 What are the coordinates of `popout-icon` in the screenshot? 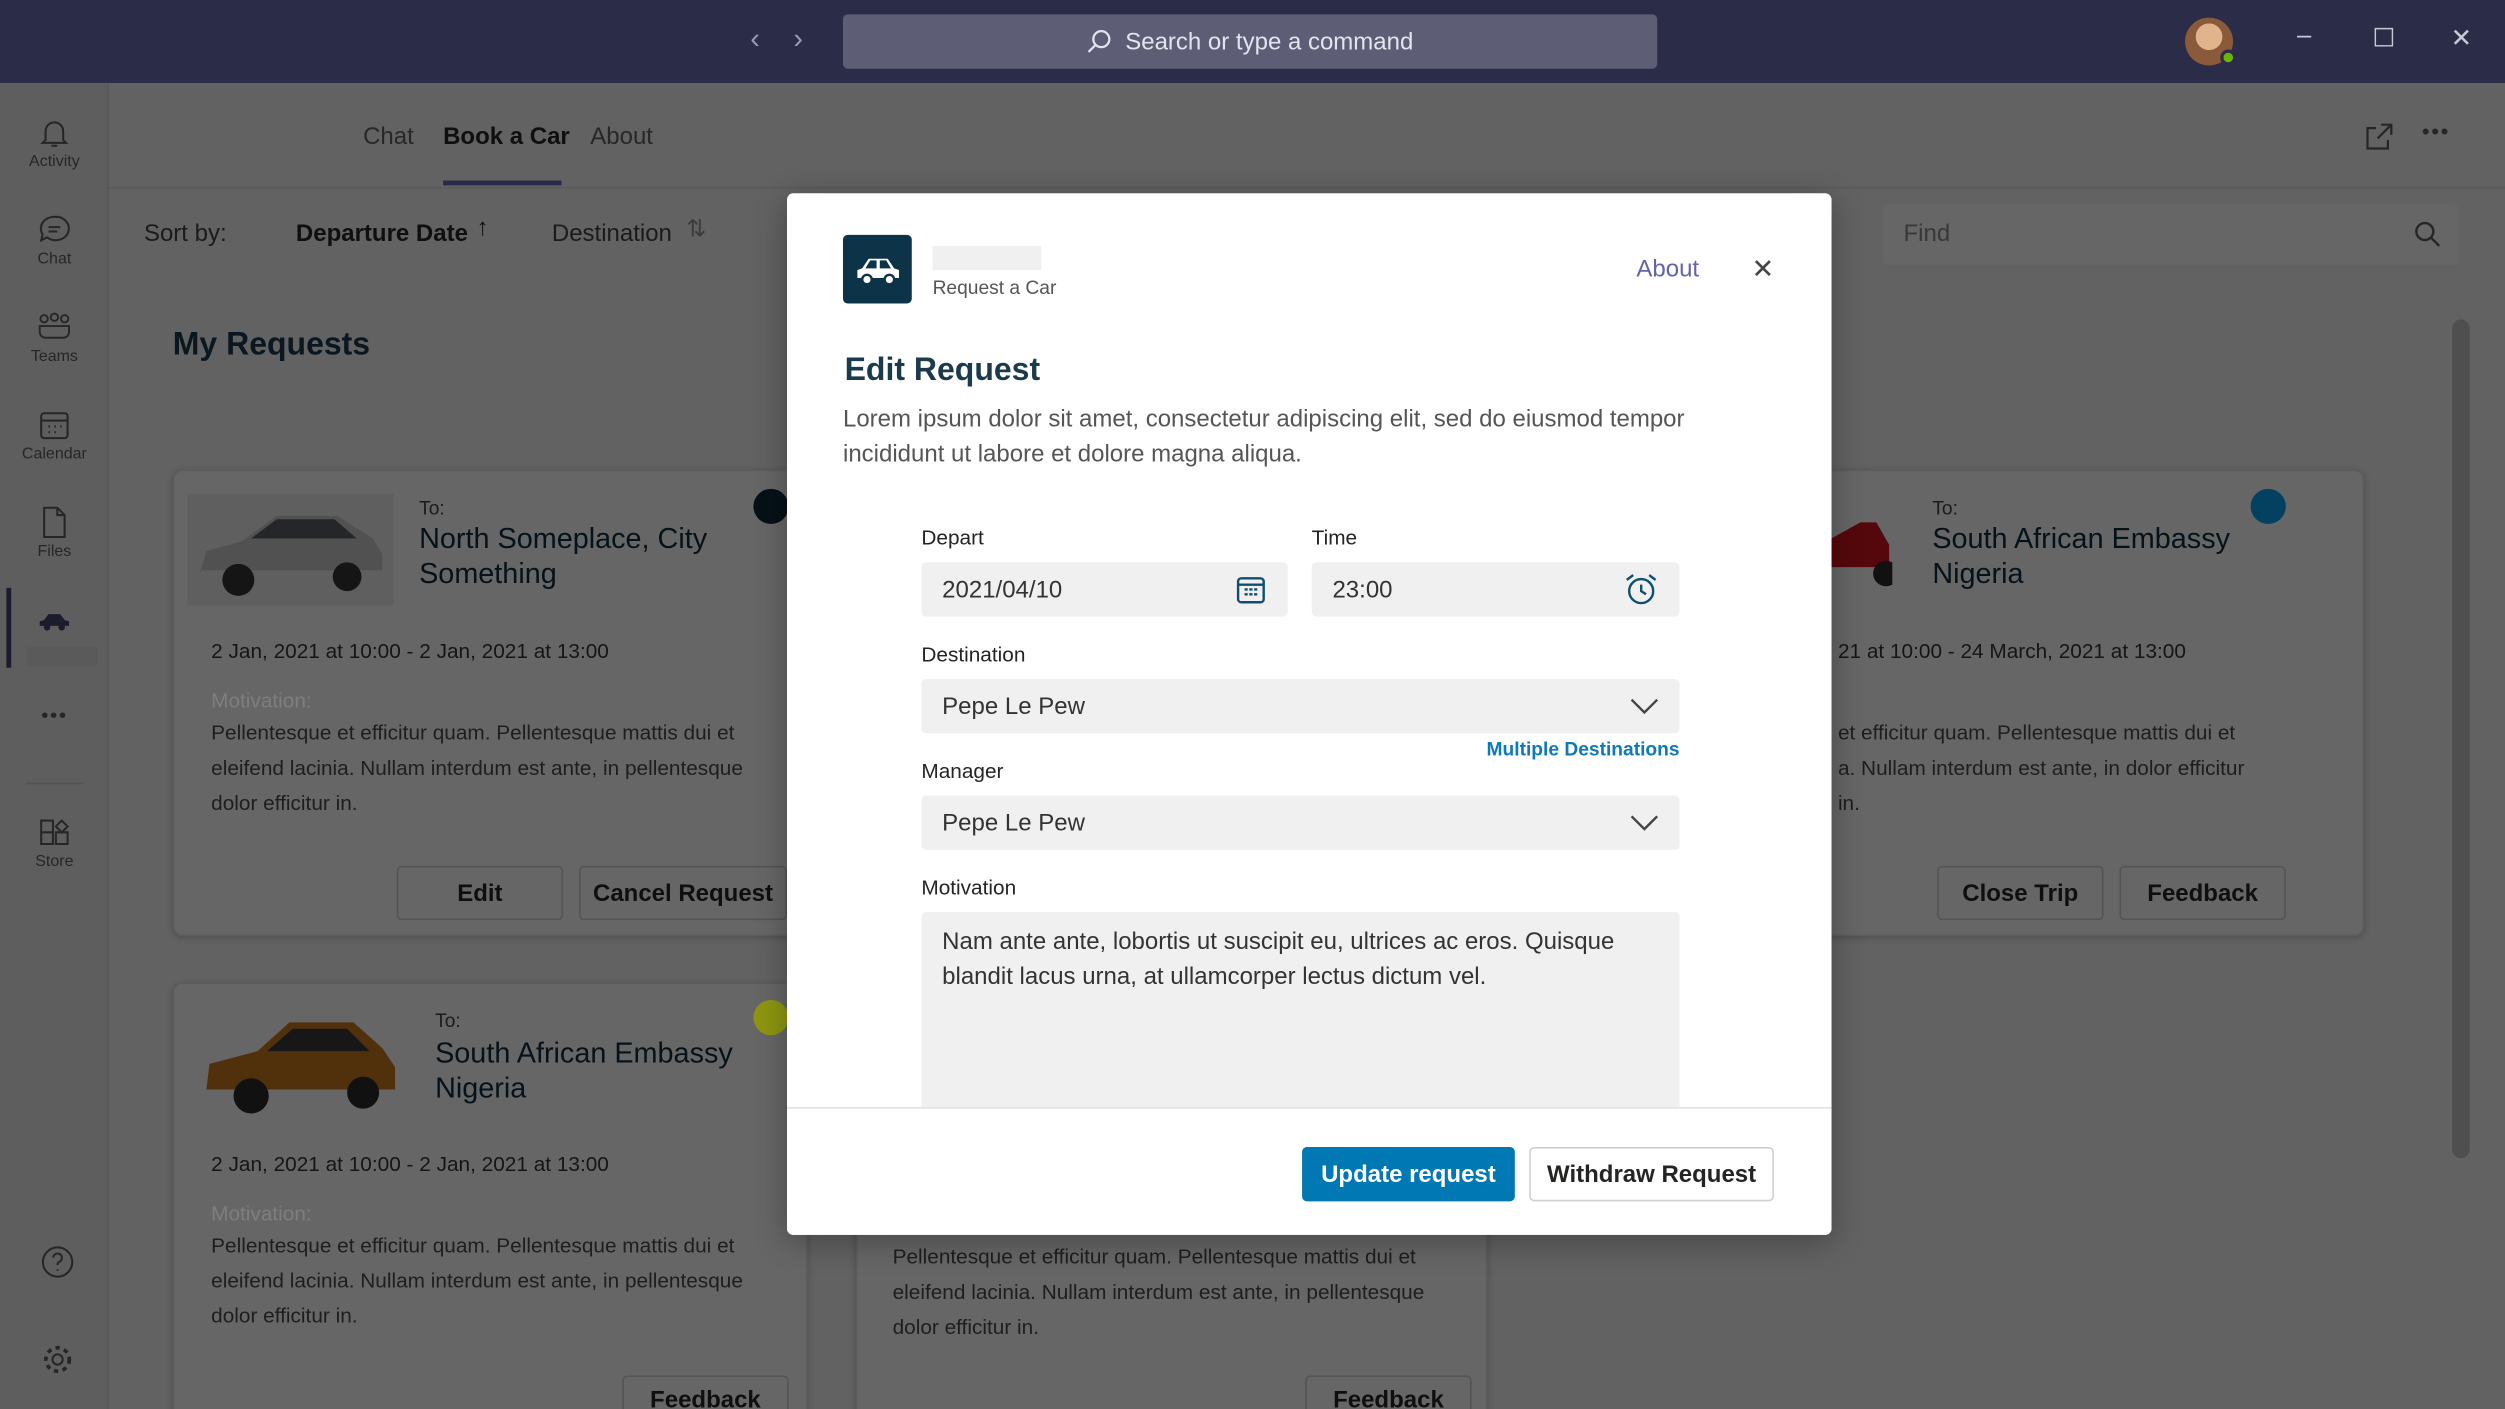 It's located at (2379, 136).